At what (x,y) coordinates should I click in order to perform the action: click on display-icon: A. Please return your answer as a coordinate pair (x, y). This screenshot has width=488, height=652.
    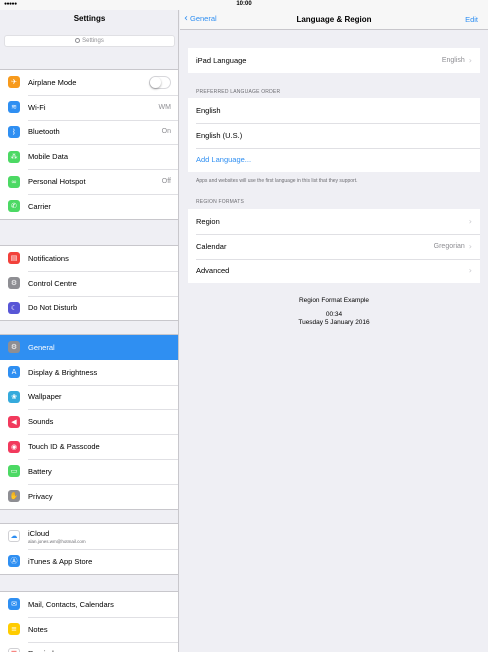
    Looking at the image, I should click on (14, 372).